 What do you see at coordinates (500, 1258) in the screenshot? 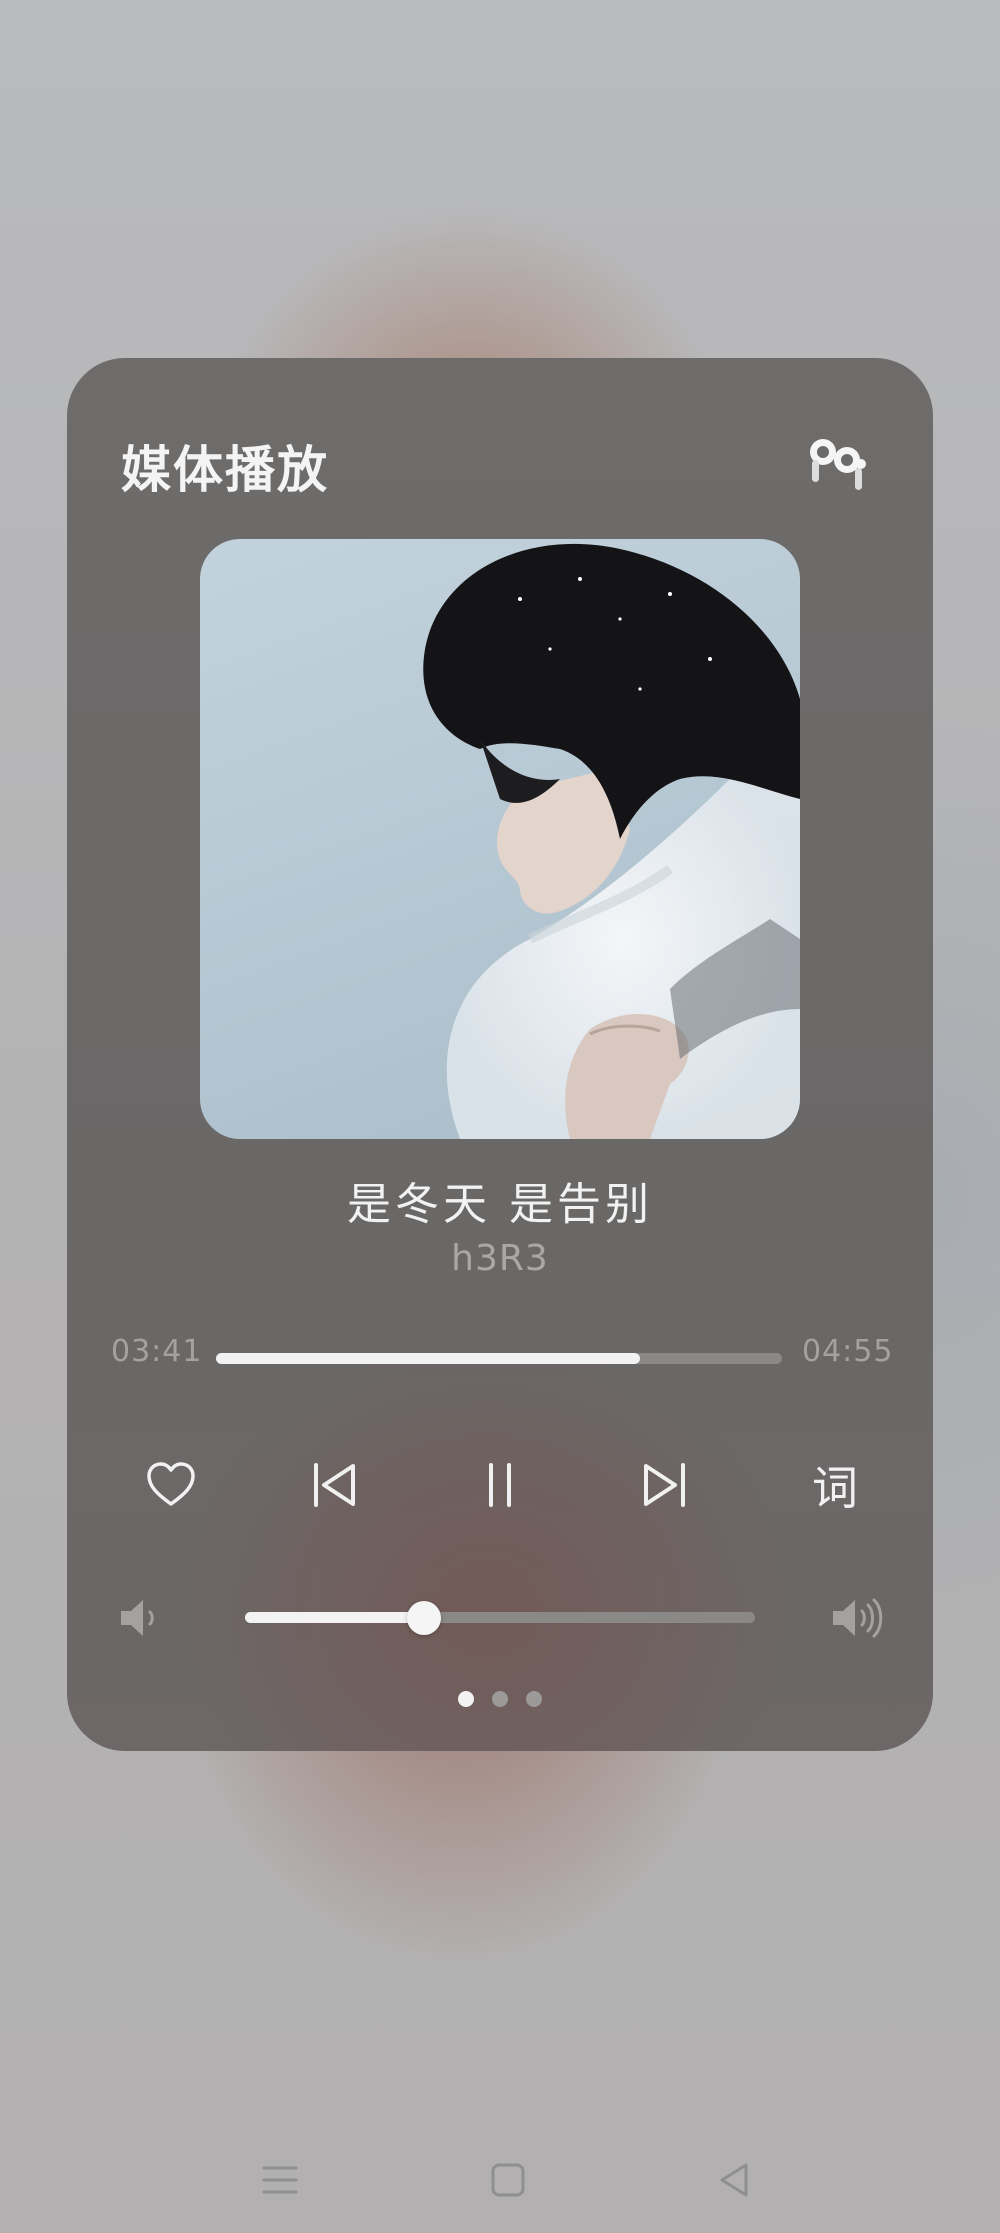
I see `artist-name: h3R3` at bounding box center [500, 1258].